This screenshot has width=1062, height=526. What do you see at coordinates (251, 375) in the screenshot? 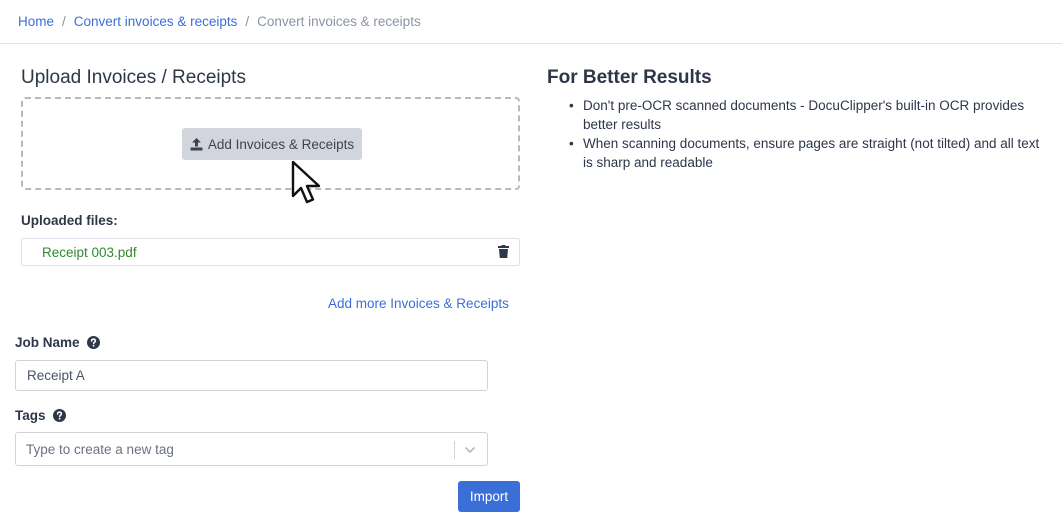
I see `job-name-input` at bounding box center [251, 375].